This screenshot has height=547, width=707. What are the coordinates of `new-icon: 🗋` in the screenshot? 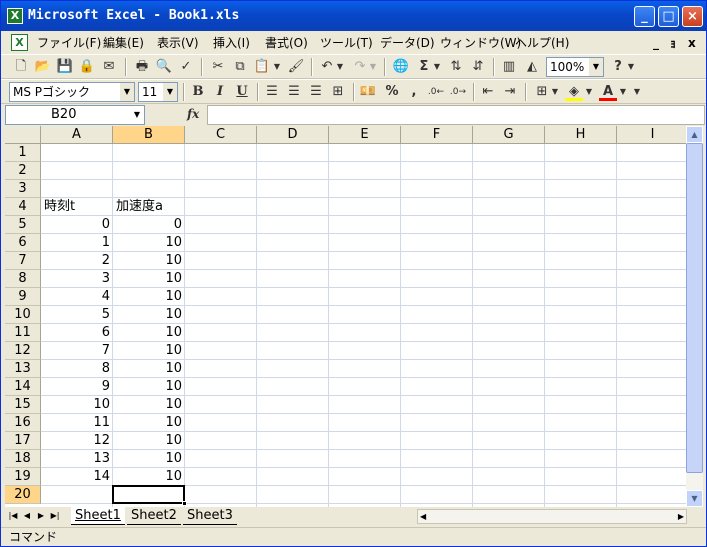 It's located at (21, 67).